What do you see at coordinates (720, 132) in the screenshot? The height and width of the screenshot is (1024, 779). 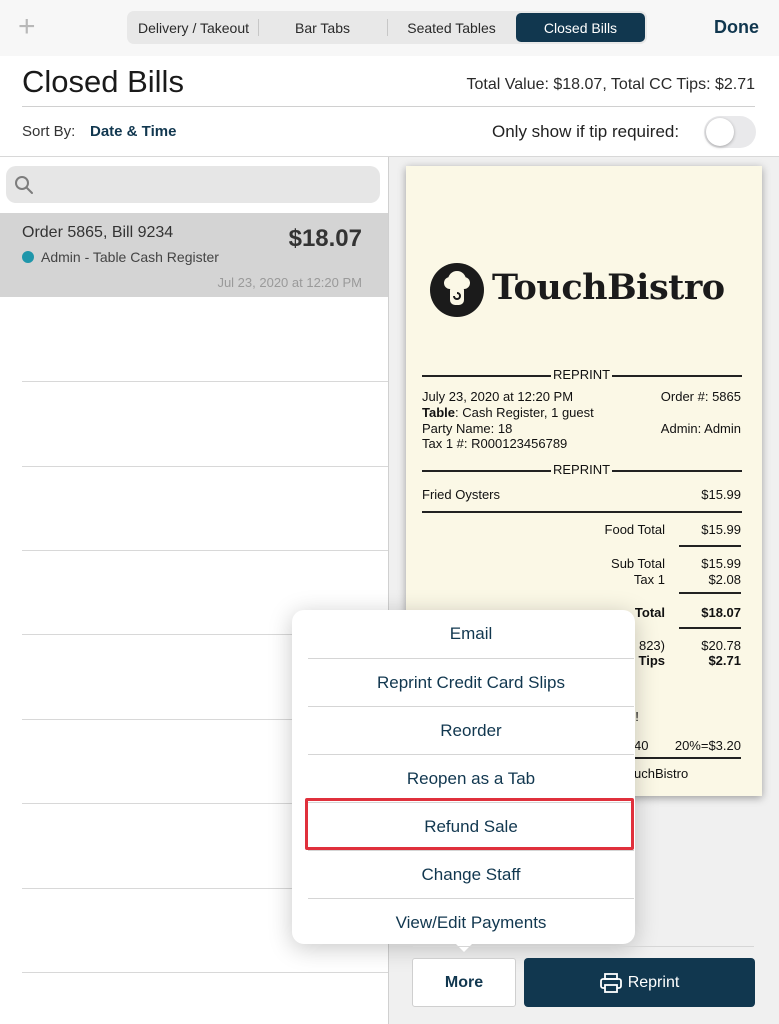 I see `toggle-knob` at bounding box center [720, 132].